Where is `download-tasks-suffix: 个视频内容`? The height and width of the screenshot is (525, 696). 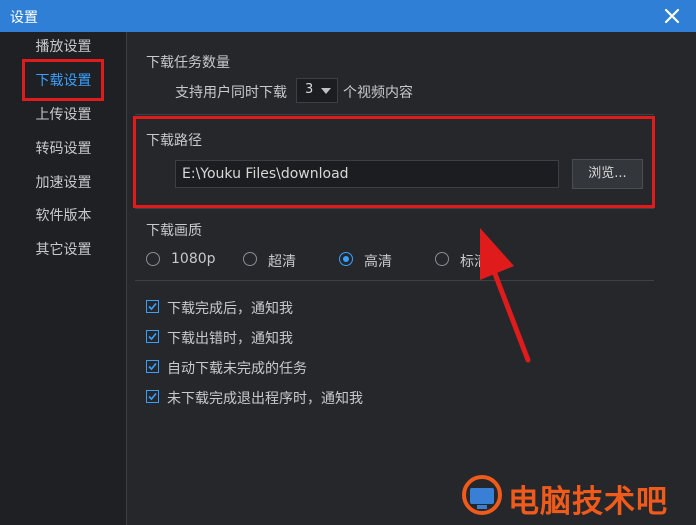 download-tasks-suffix: 个视频内容 is located at coordinates (378, 93).